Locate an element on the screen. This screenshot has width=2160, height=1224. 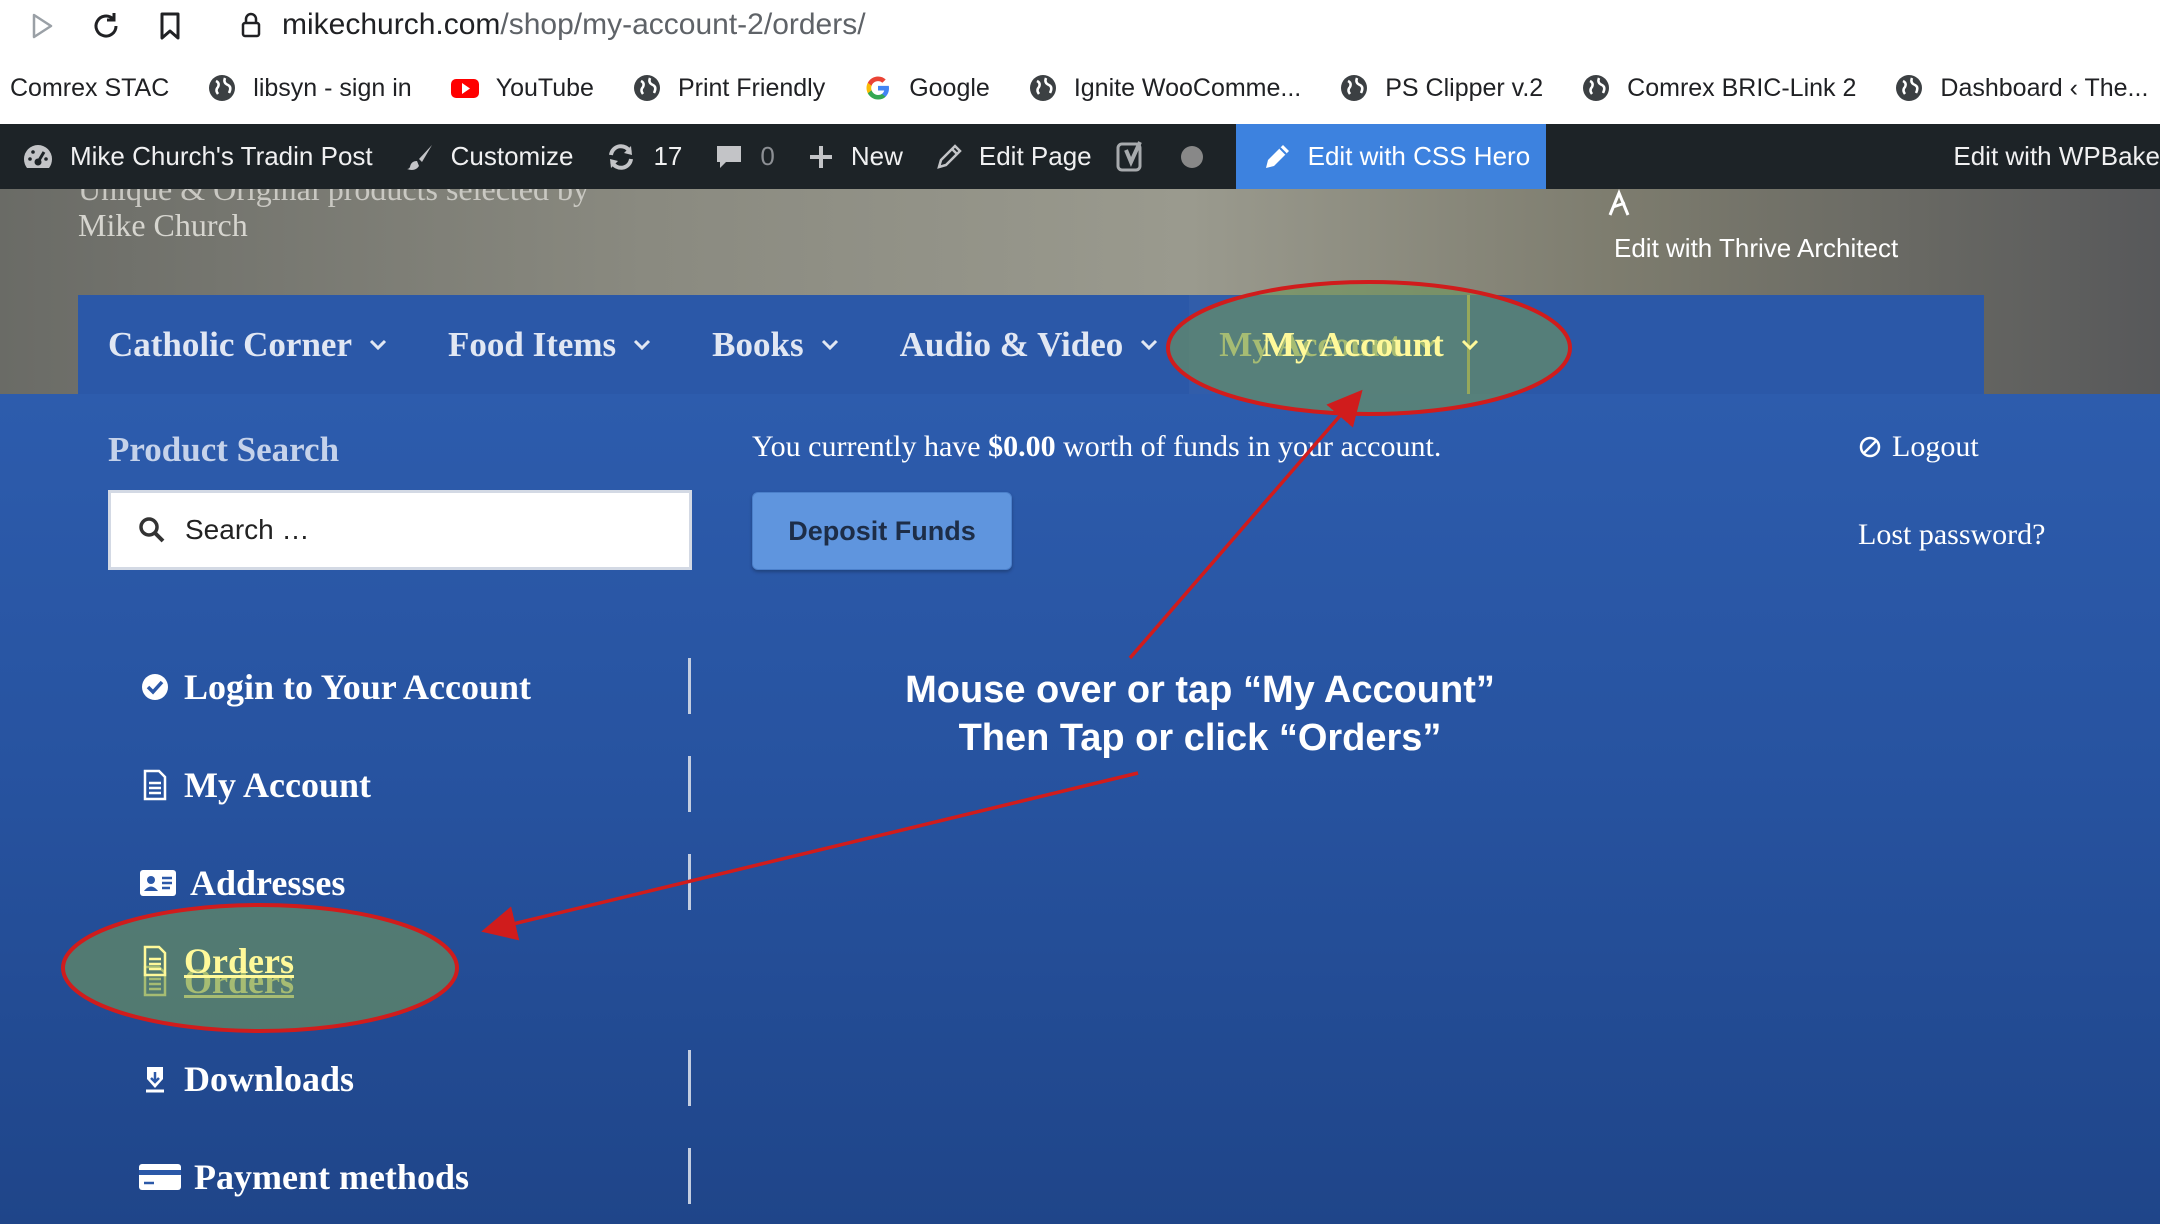
document-icon is located at coordinates (155, 785).